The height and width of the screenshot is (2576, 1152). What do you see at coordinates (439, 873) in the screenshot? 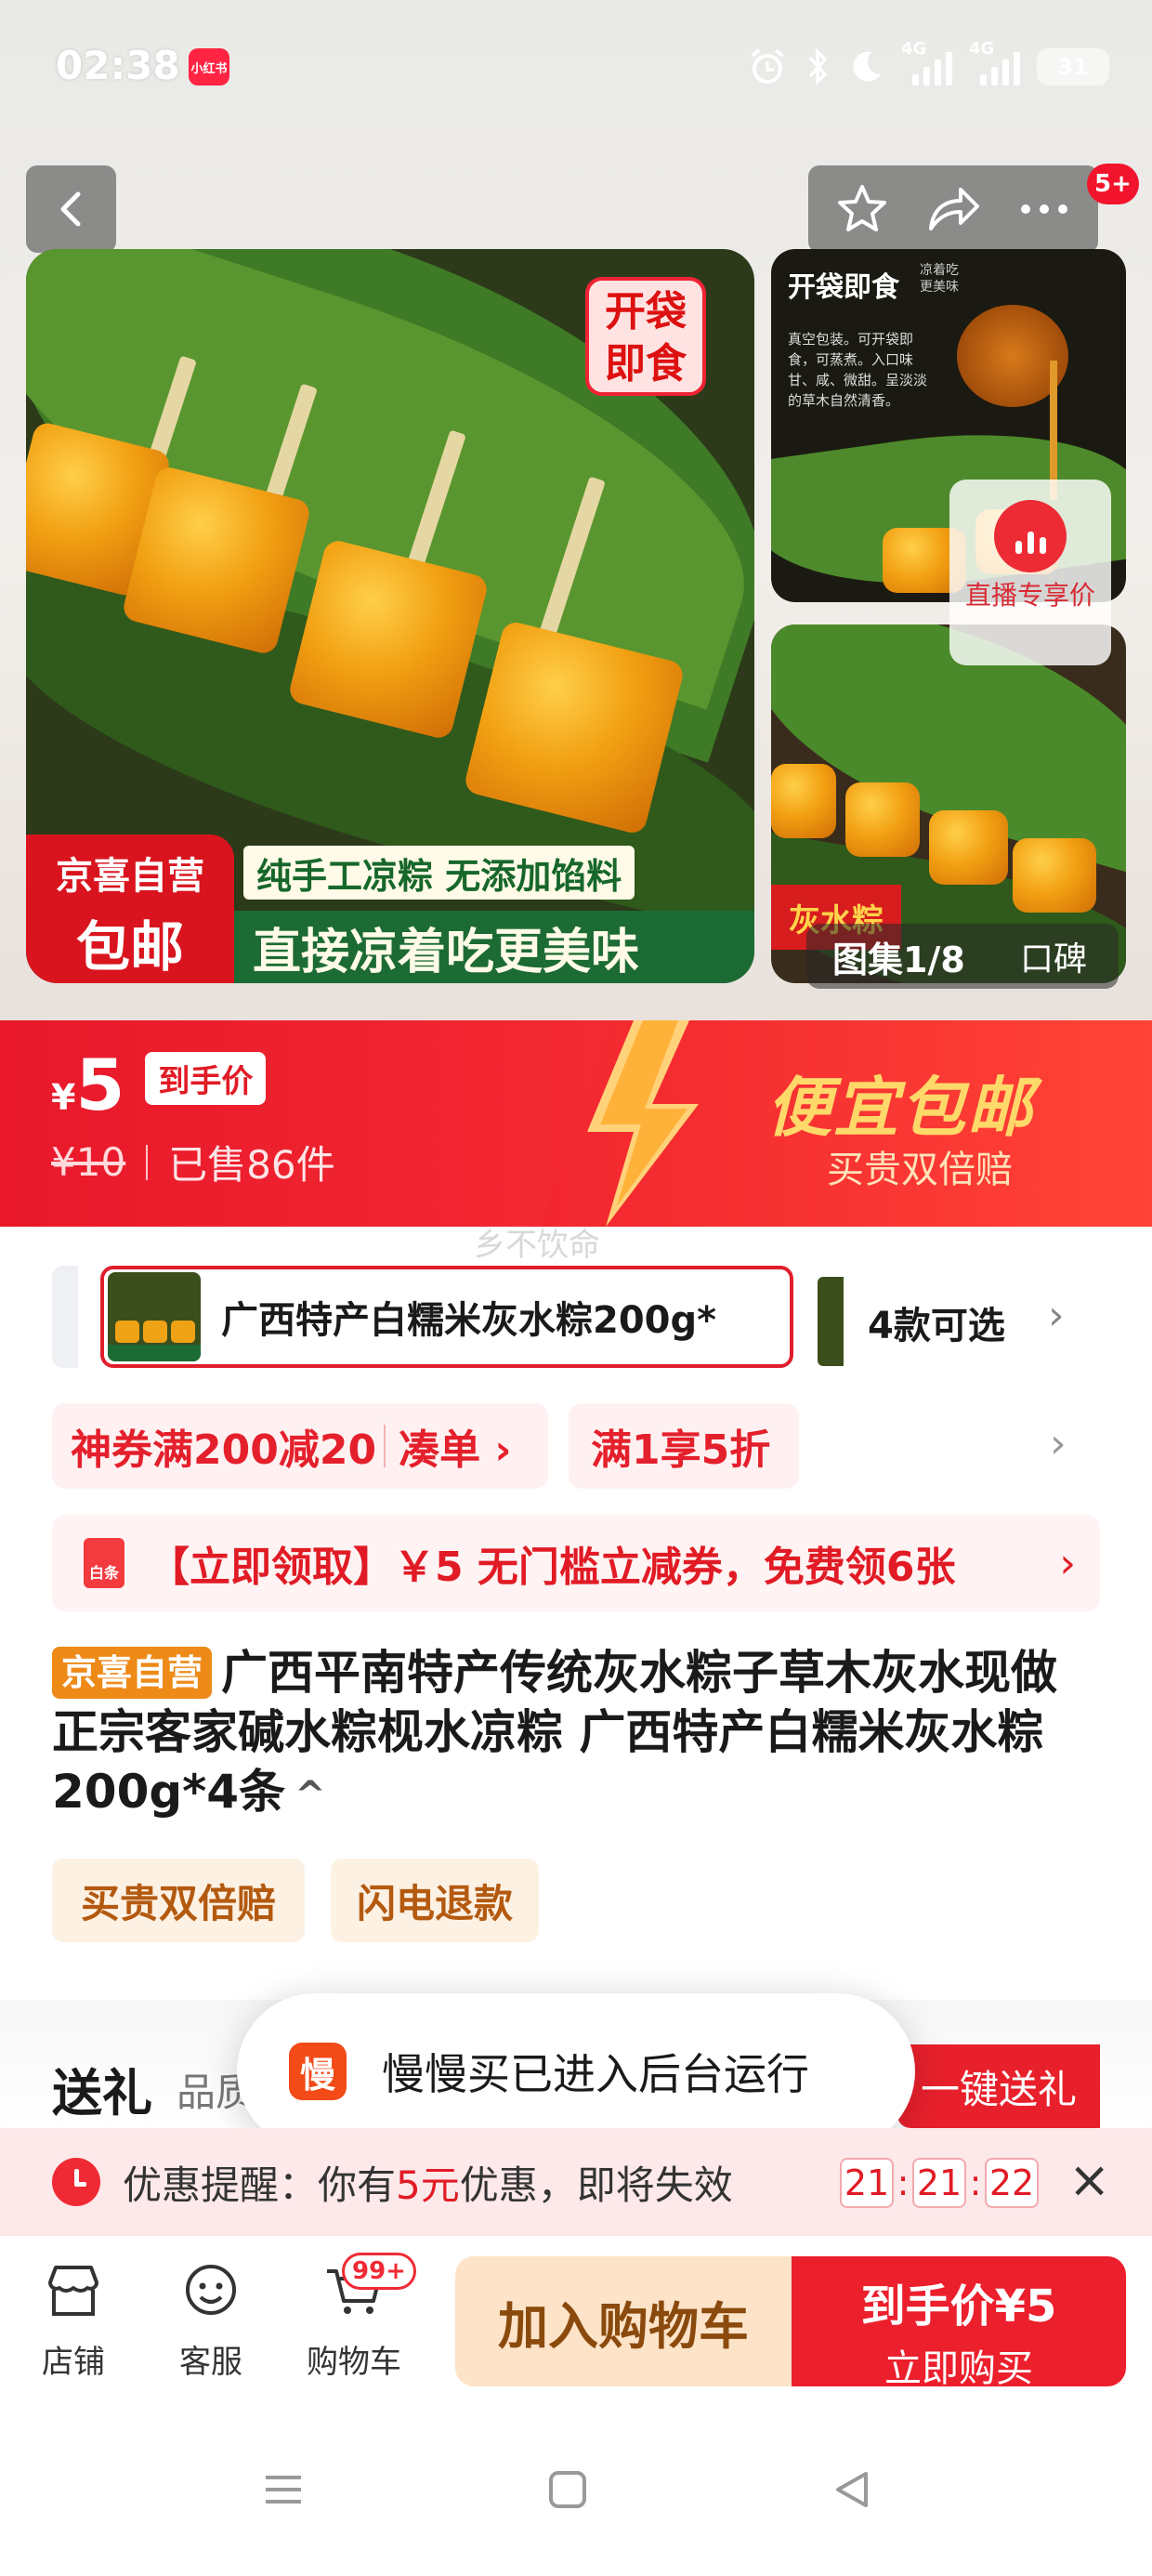
I see `caption-top: 纯手工凉粽 无添加馅料` at bounding box center [439, 873].